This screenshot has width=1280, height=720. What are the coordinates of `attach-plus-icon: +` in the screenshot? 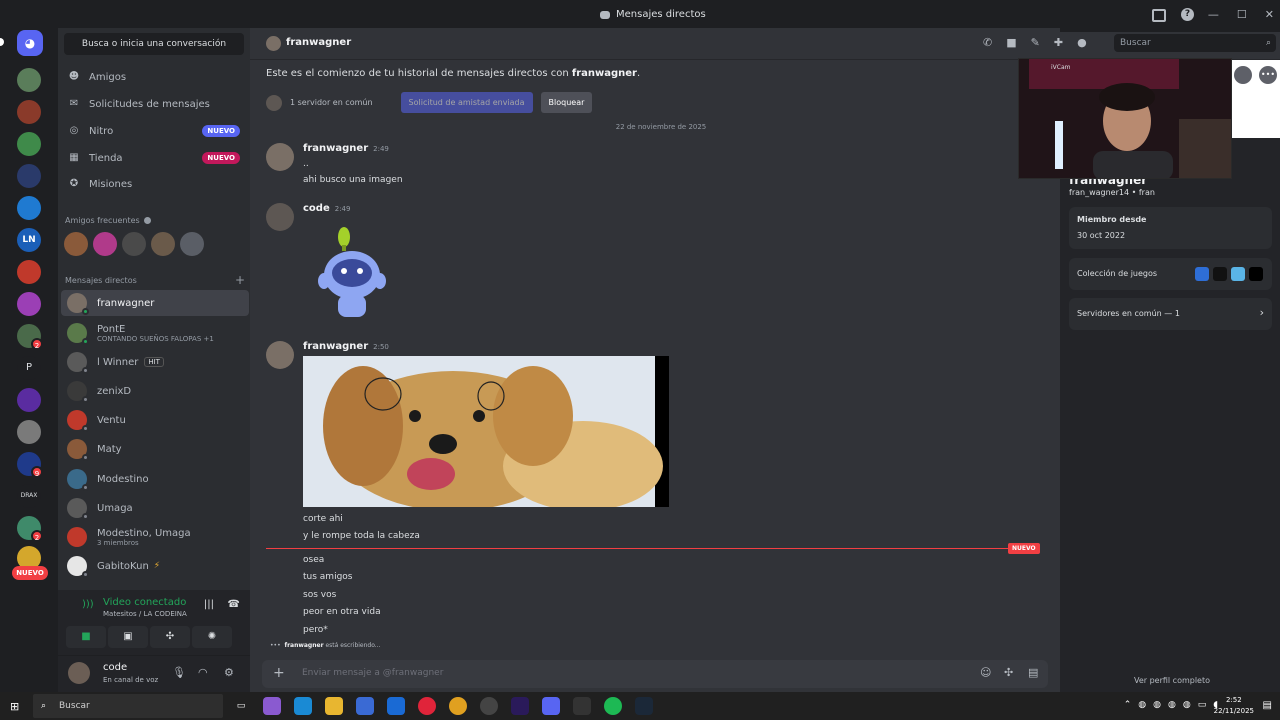 It's located at (279, 673).